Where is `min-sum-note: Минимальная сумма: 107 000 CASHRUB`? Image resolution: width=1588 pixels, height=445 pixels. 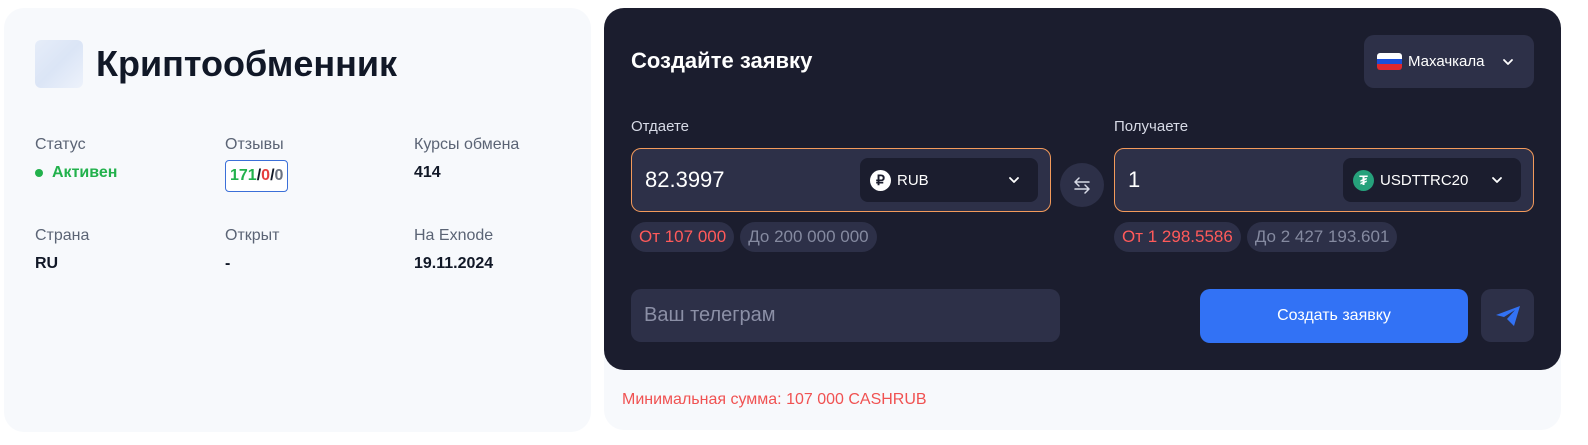
min-sum-note: Минимальная сумма: 107 000 CASHRUB is located at coordinates (774, 399).